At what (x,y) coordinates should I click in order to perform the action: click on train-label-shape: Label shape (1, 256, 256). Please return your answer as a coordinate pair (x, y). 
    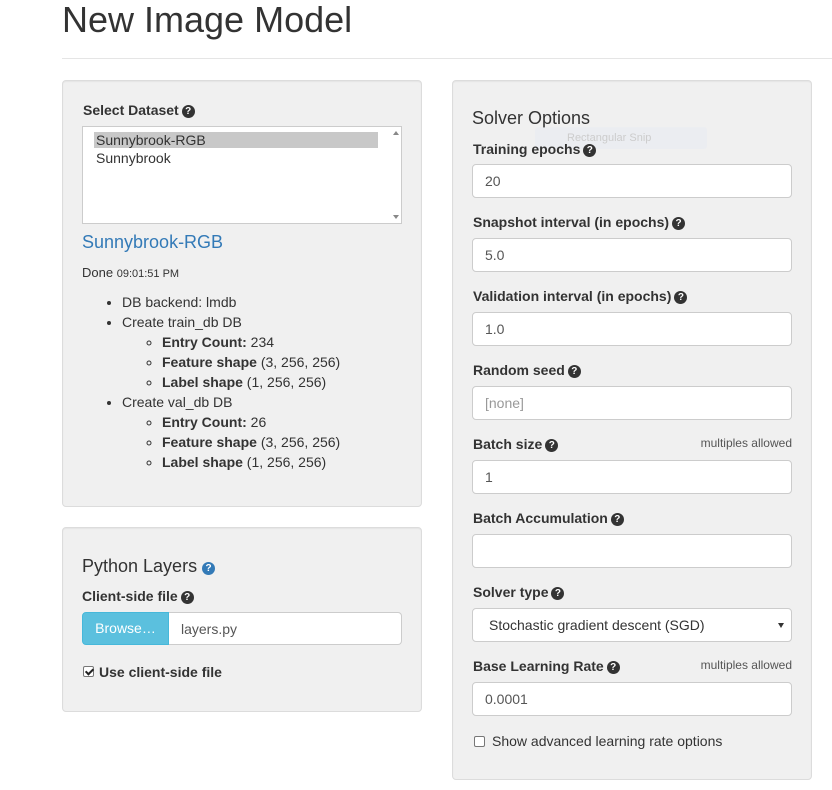
    Looking at the image, I should click on (251, 382).